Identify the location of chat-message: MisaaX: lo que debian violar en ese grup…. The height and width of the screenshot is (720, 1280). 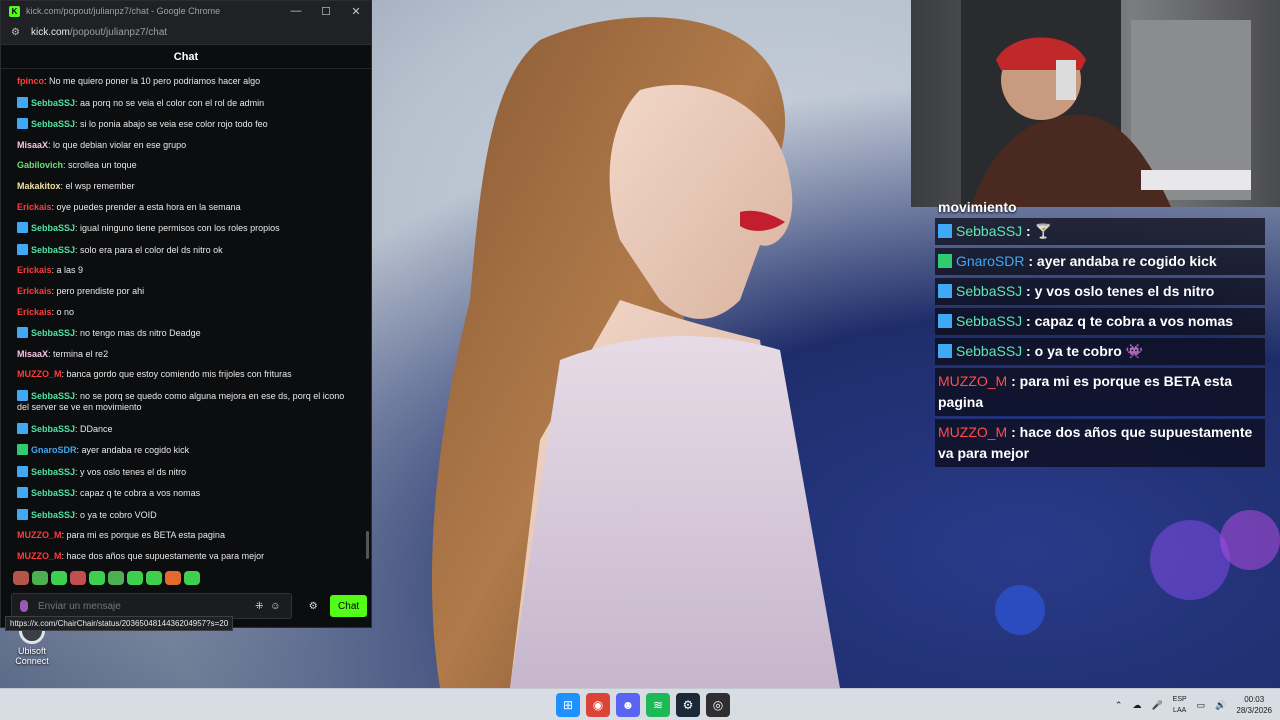
(187, 145).